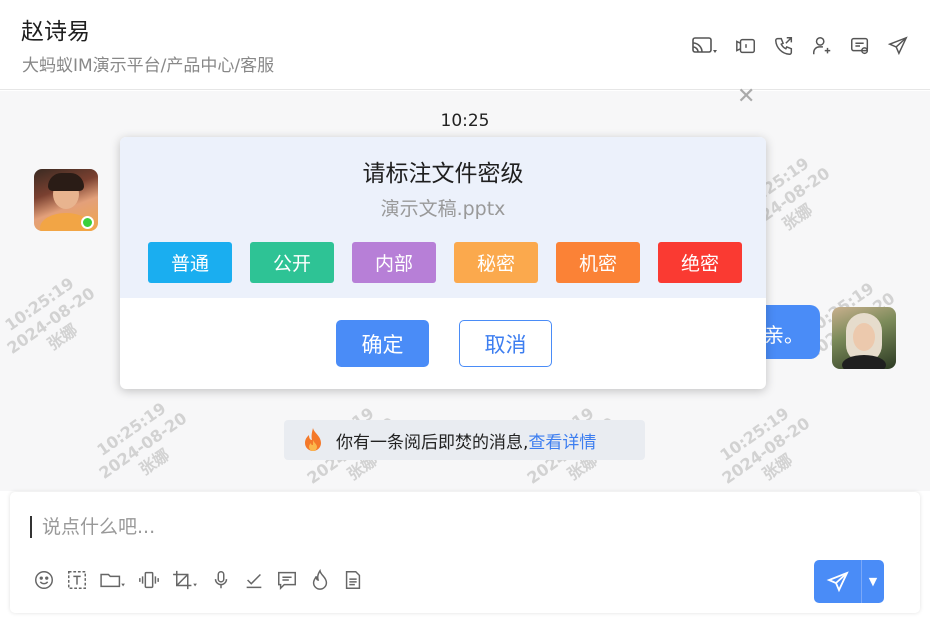 The width and height of the screenshot is (930, 627). I want to click on chat-header: 赵诗易 大蚂蚁IM演示平台/产品中心/客服, so click(465, 45).